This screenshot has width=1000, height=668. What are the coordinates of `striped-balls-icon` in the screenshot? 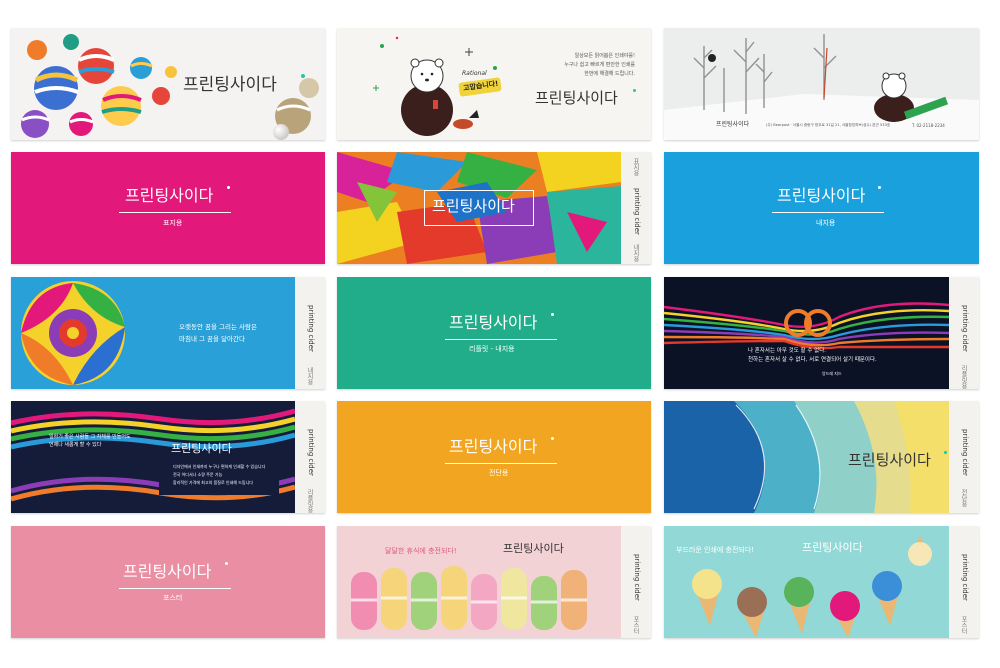 It's located at (170, 87).